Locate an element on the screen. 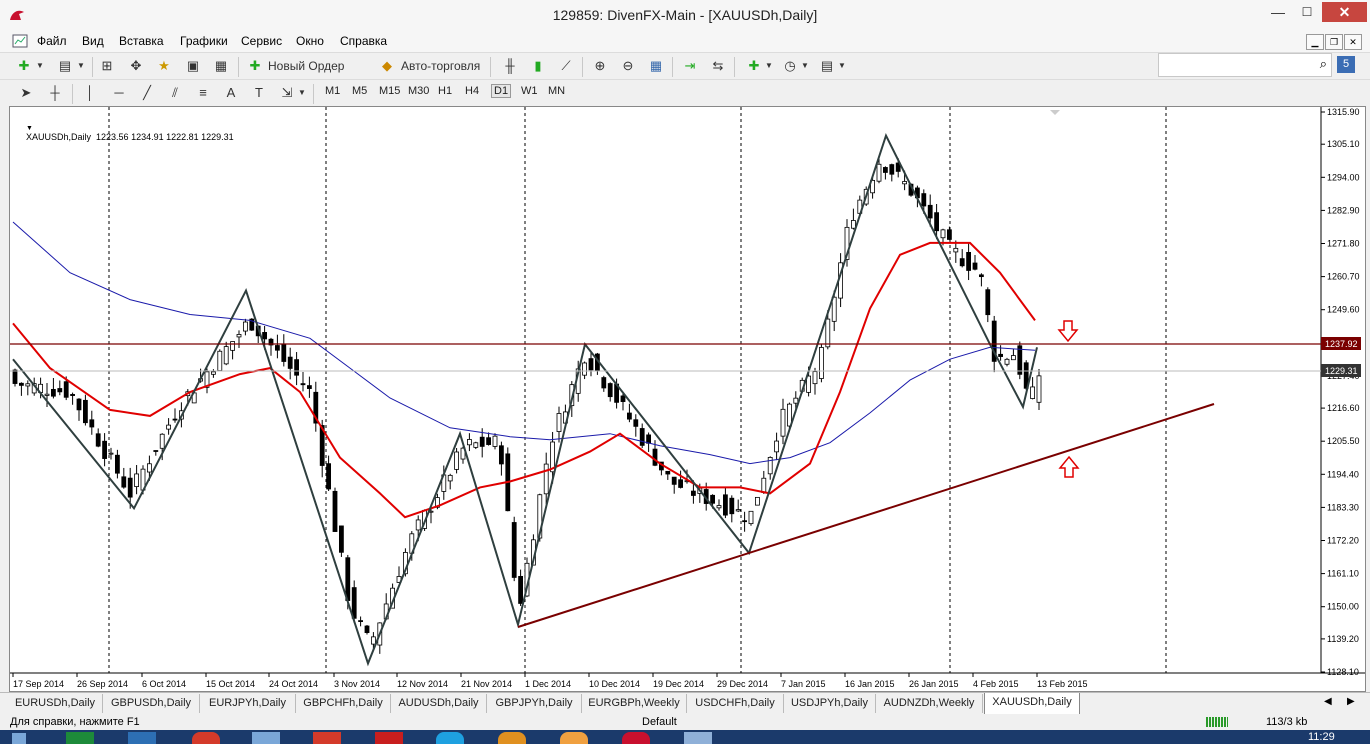  close-button: ✕ is located at coordinates (1344, 12).